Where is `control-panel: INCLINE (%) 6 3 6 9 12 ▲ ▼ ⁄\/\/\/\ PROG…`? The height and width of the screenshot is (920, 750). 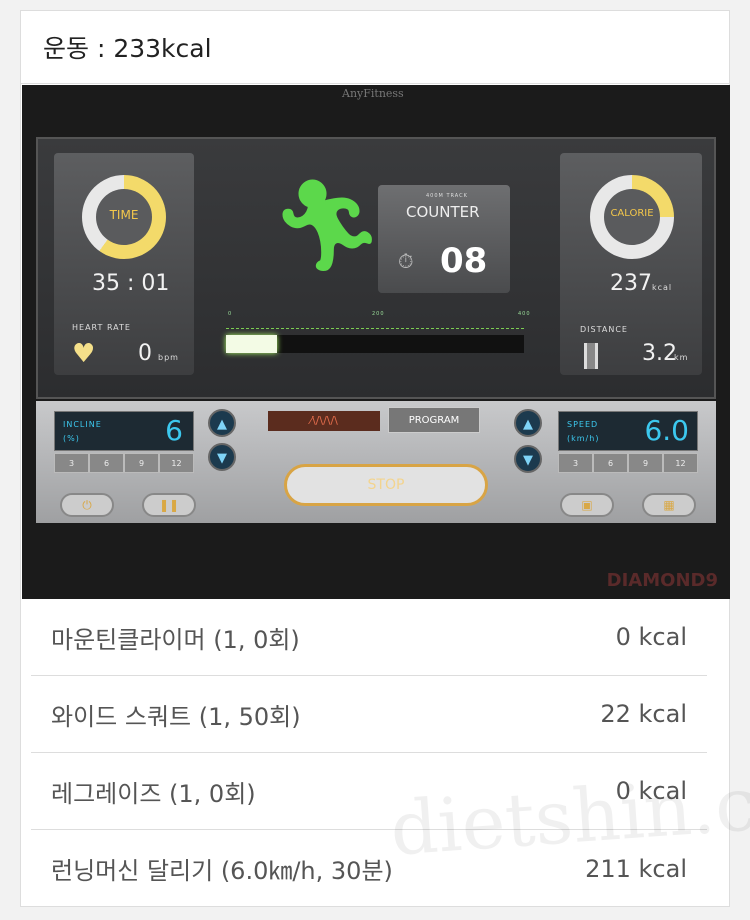 control-panel: INCLINE (%) 6 3 6 9 12 ▲ ▼ ⁄\/\/\/\ PROG… is located at coordinates (376, 462).